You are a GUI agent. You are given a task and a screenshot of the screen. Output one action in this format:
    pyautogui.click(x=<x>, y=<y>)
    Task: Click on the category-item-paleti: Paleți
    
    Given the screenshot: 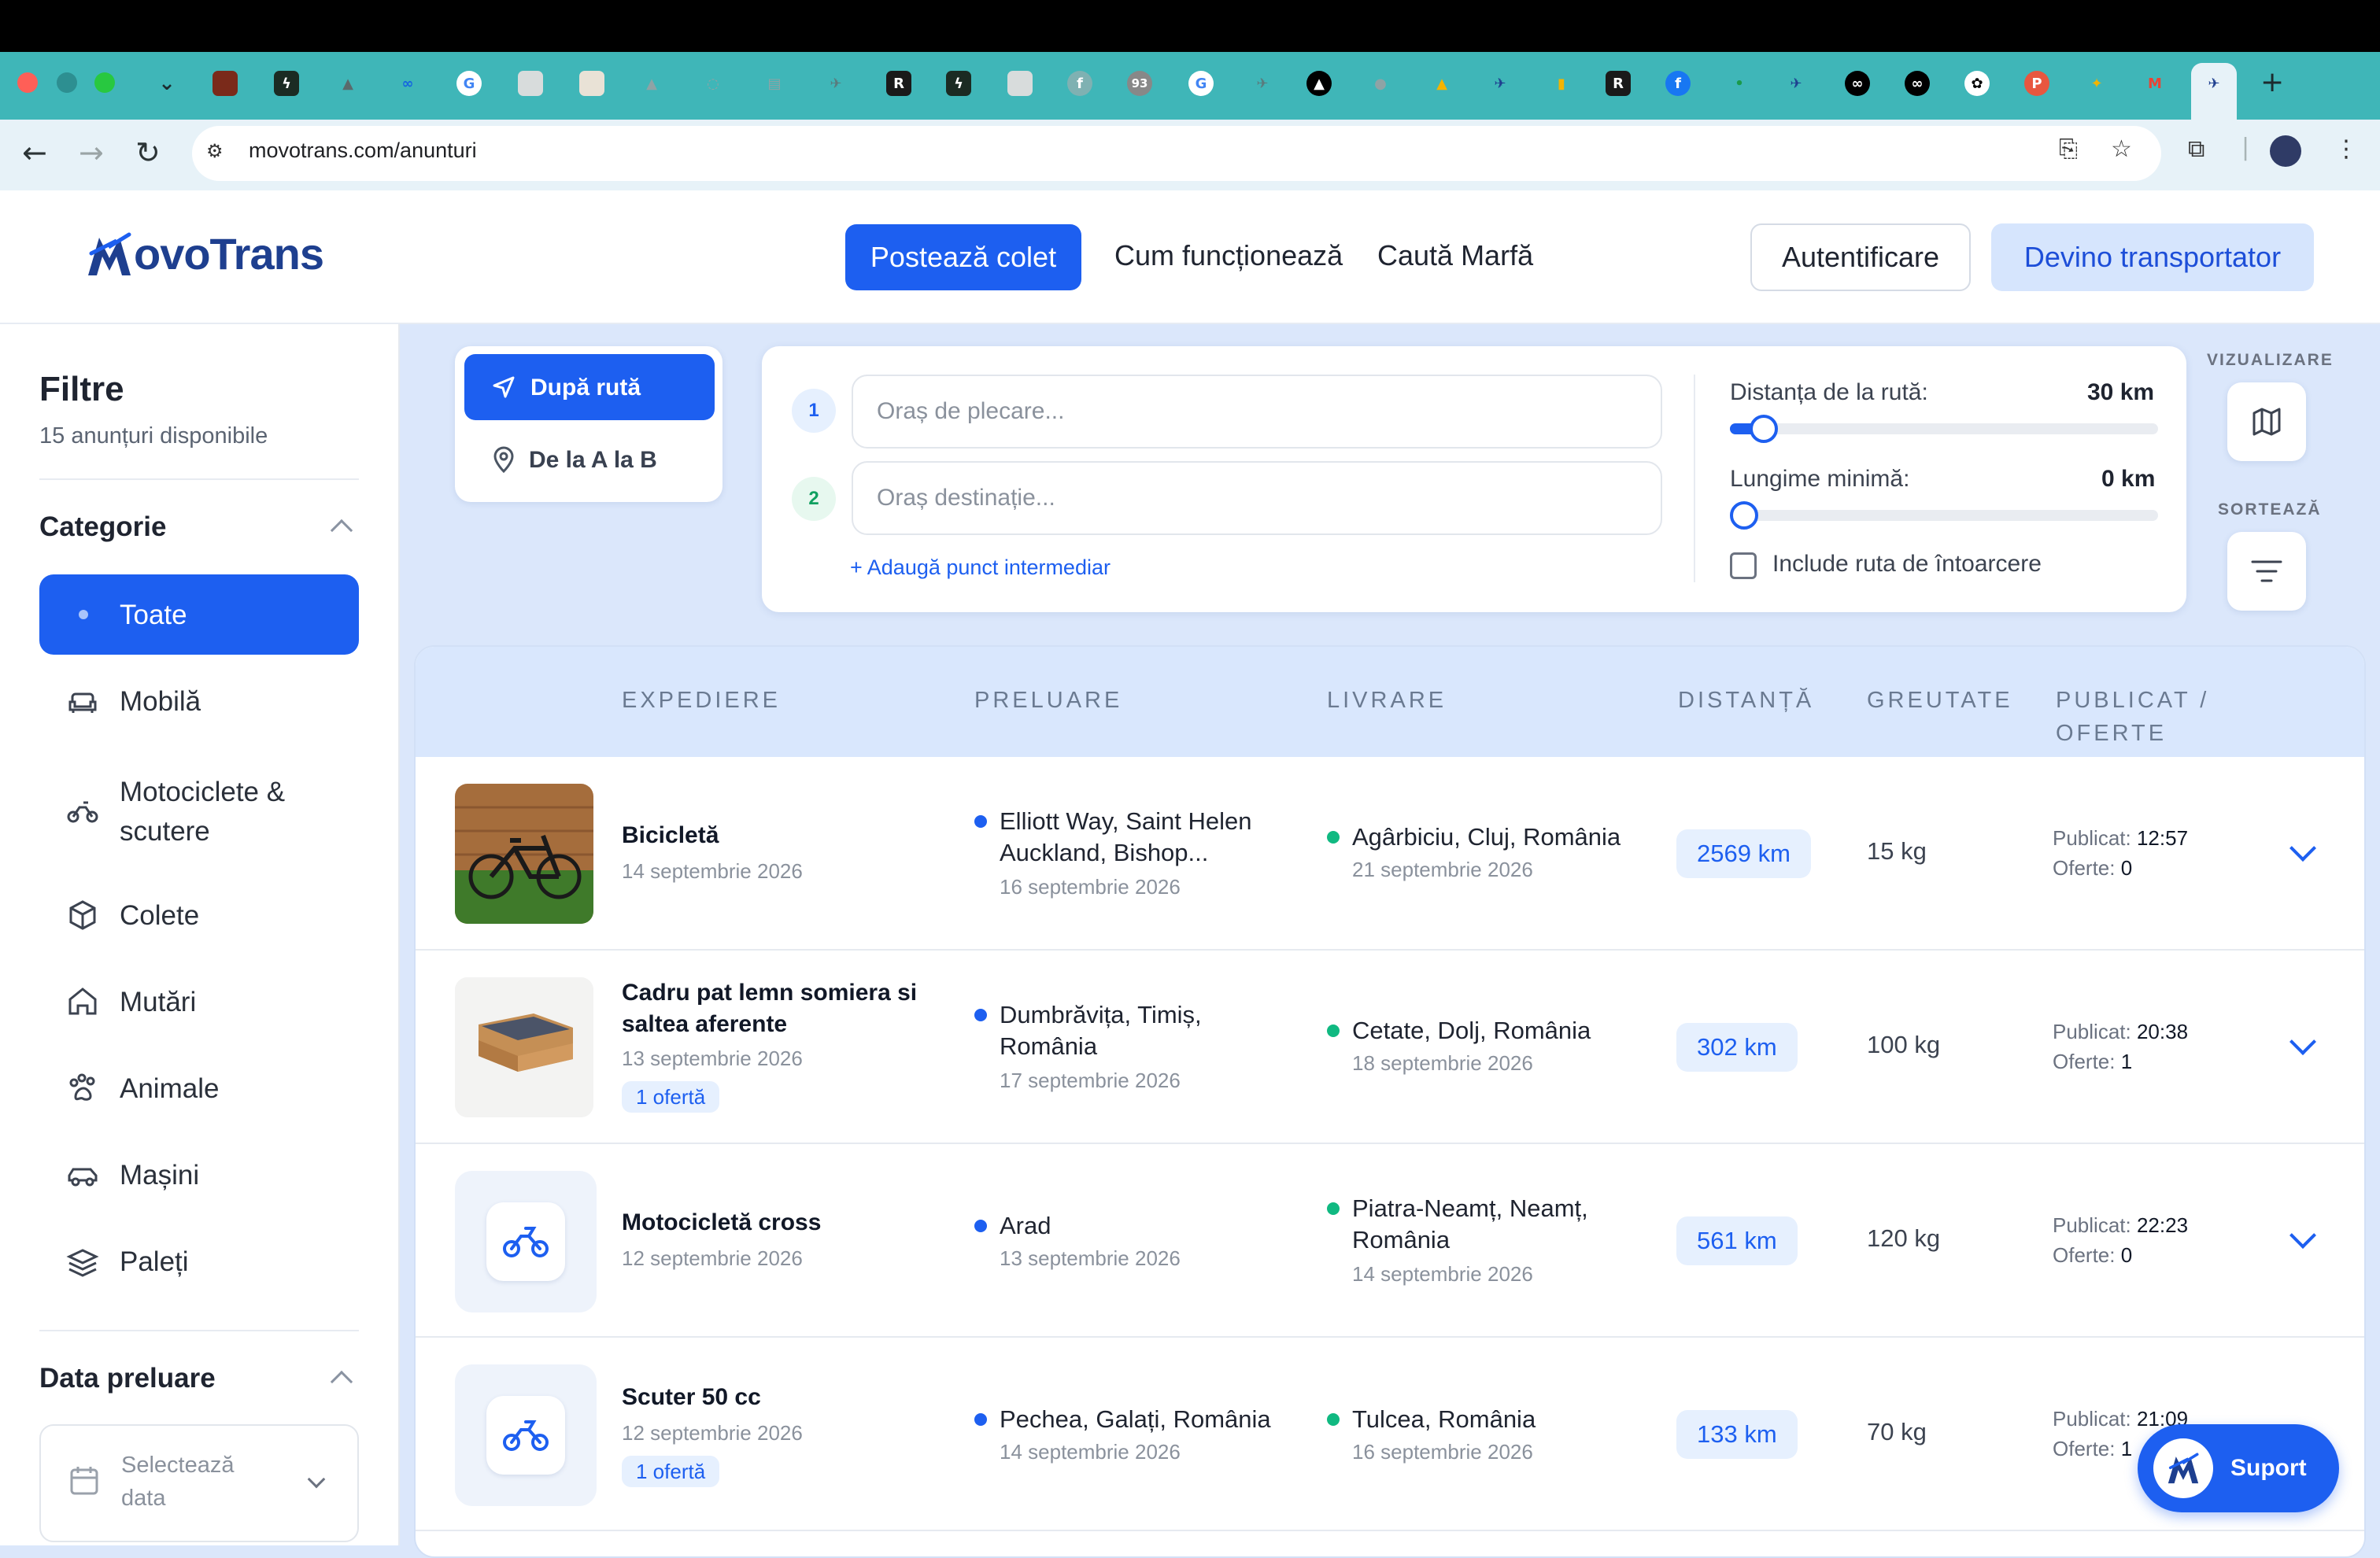 What is the action you would take?
    pyautogui.click(x=154, y=1262)
    